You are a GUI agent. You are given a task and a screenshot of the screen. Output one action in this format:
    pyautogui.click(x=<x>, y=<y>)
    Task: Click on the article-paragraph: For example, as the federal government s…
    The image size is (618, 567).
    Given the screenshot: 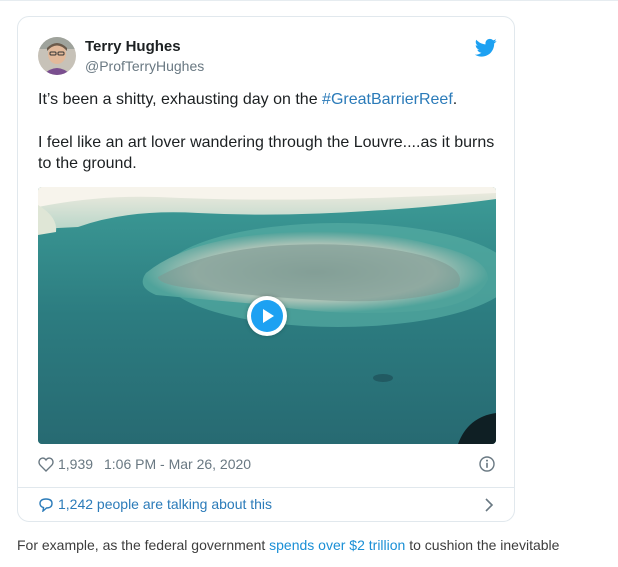 What is the action you would take?
    pyautogui.click(x=317, y=545)
    